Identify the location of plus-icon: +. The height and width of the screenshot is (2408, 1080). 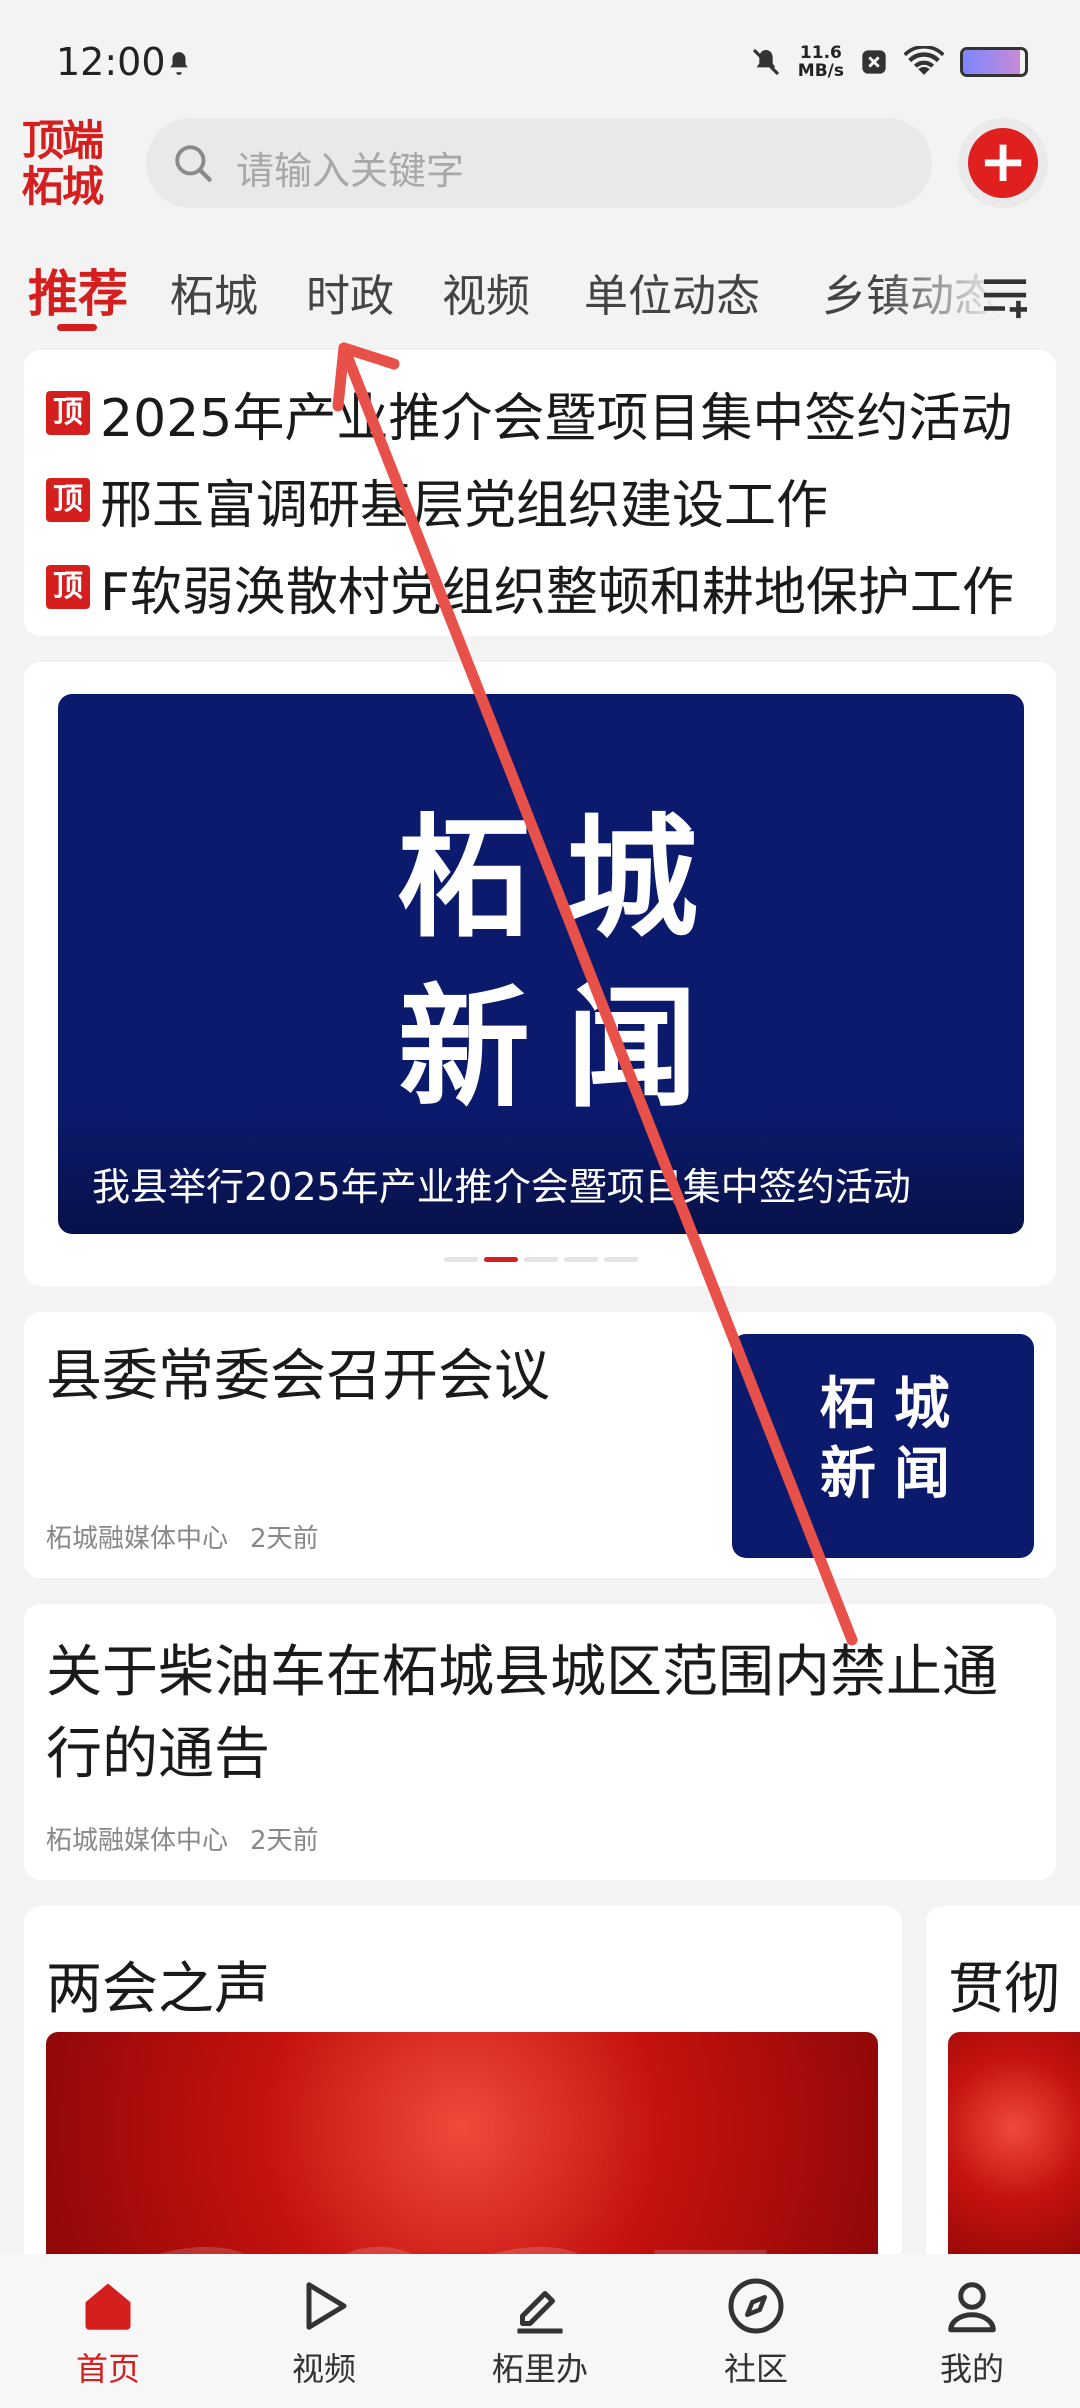
(1003, 163).